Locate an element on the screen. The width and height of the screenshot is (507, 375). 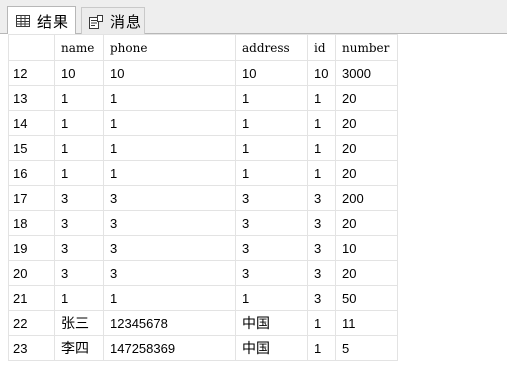
table-row: 12 10 10 10 10 3000 is located at coordinates (203, 73).